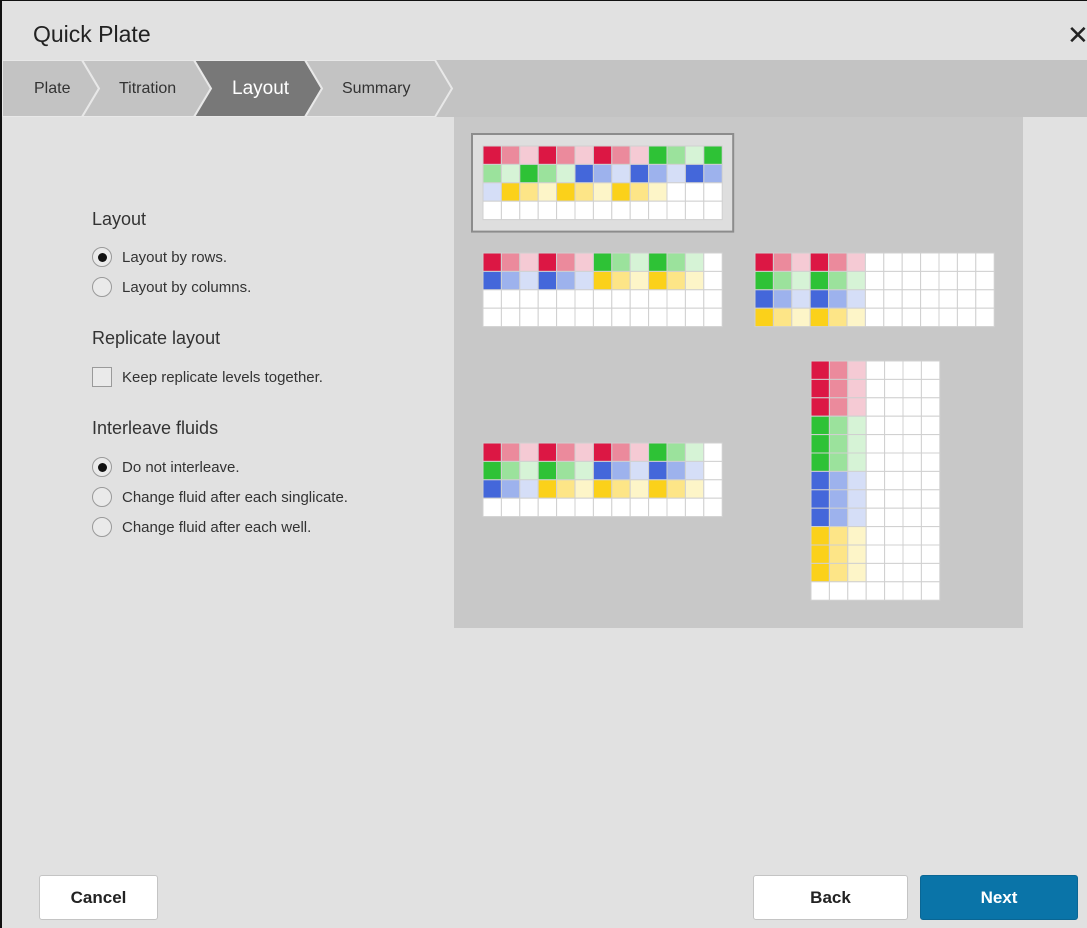 Image resolution: width=1087 pixels, height=928 pixels. I want to click on wizard-step-layout: Layout, so click(260, 88).